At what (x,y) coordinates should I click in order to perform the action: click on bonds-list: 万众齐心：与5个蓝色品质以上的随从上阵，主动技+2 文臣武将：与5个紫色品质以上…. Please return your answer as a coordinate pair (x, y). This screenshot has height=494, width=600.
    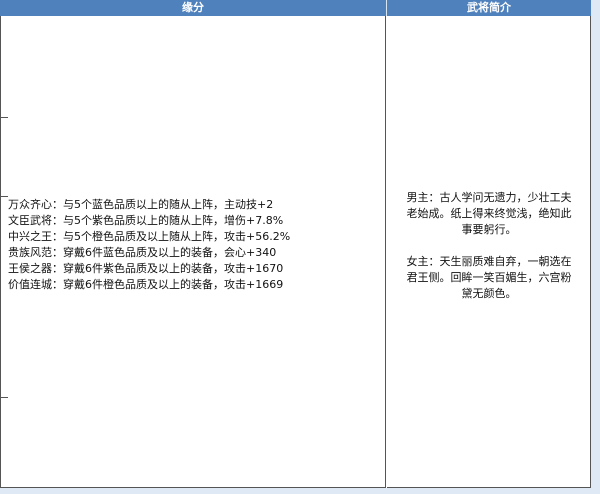
    Looking at the image, I should click on (196, 245).